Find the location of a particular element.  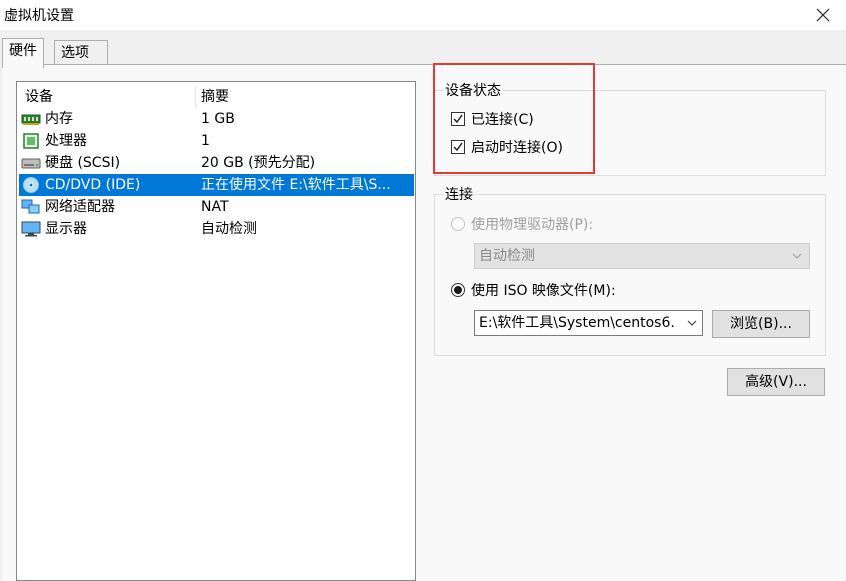

network-adapter-icon is located at coordinates (31, 207).